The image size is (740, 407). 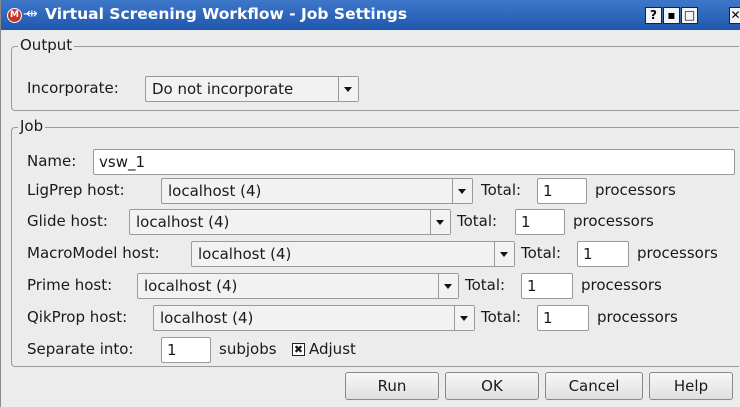 What do you see at coordinates (298, 286) in the screenshot?
I see `prime-host-select: localhost (4)` at bounding box center [298, 286].